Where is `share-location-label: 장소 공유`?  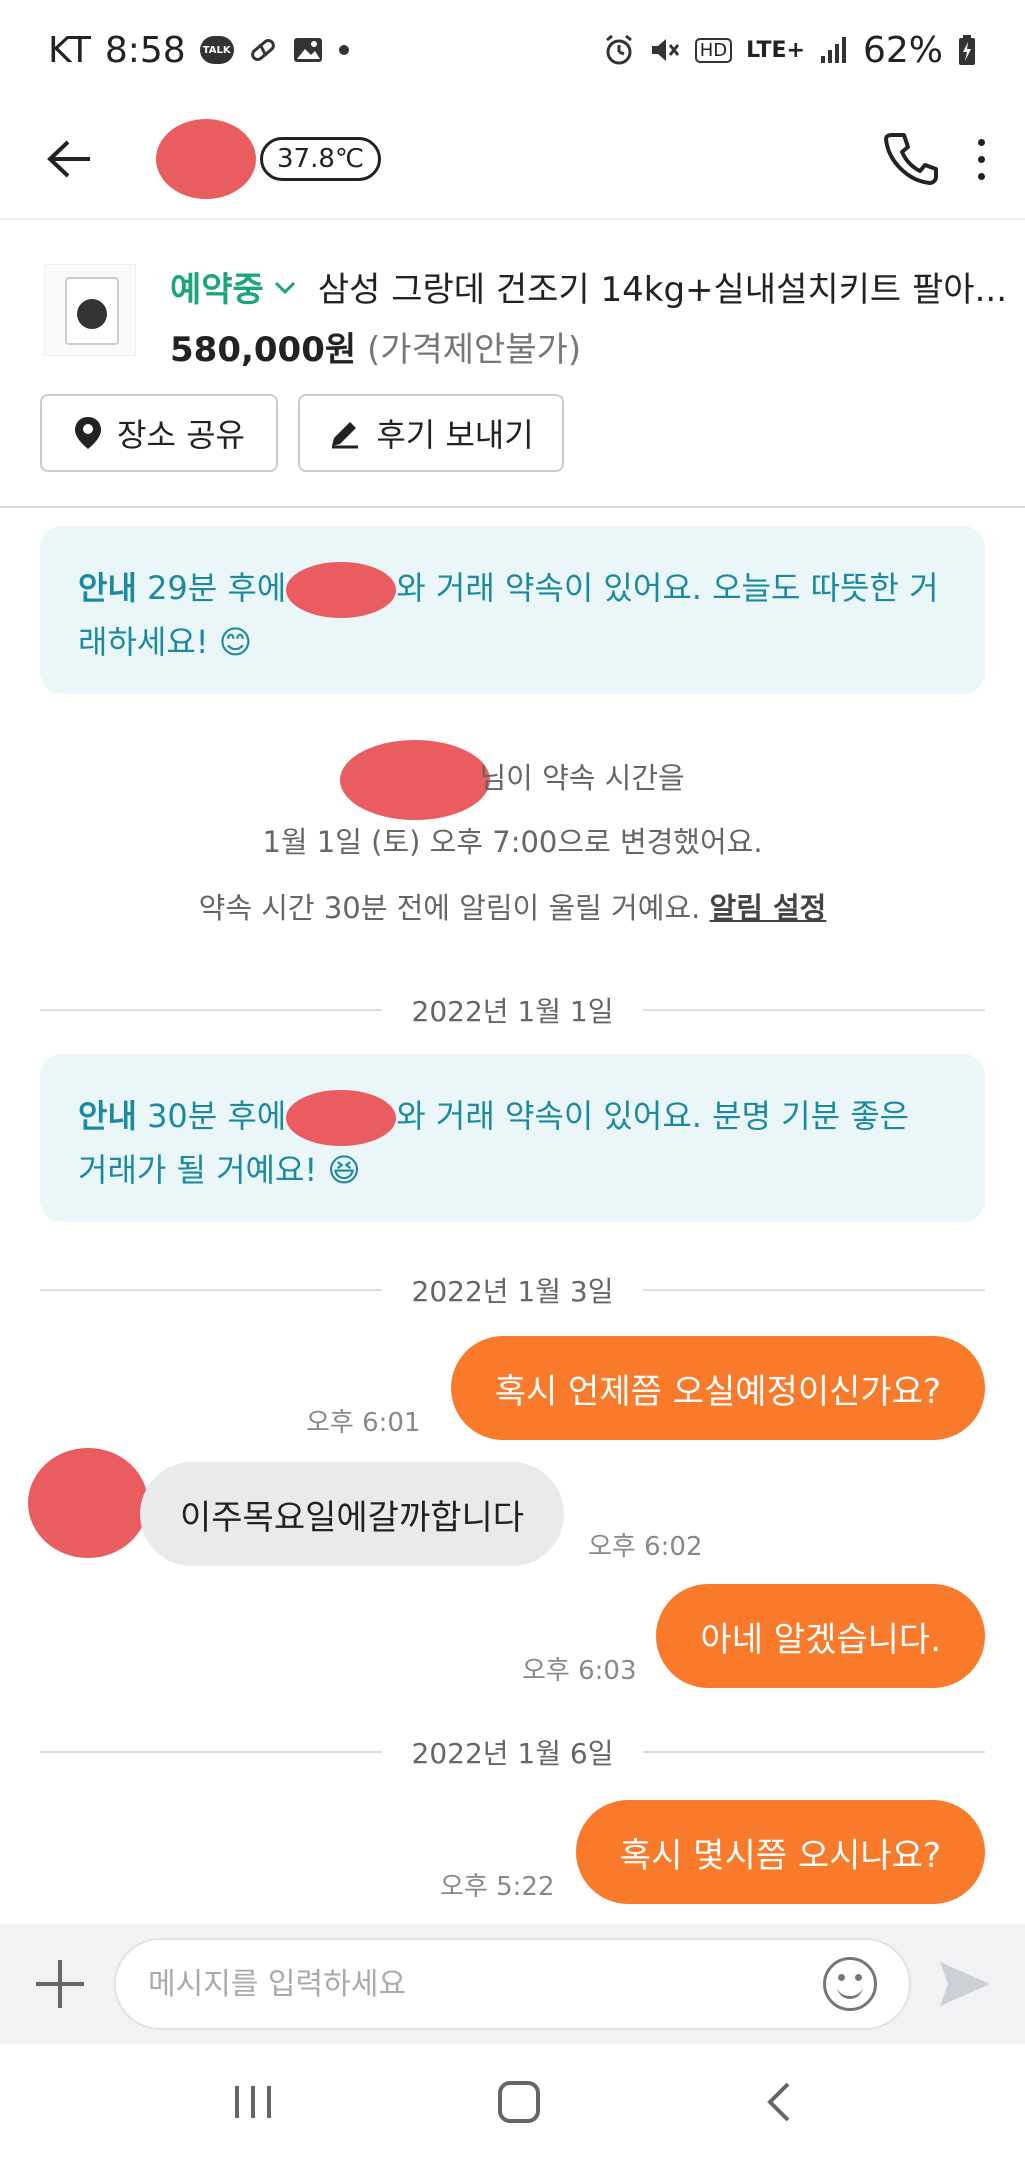
share-location-label: 장소 공유 is located at coordinates (181, 435).